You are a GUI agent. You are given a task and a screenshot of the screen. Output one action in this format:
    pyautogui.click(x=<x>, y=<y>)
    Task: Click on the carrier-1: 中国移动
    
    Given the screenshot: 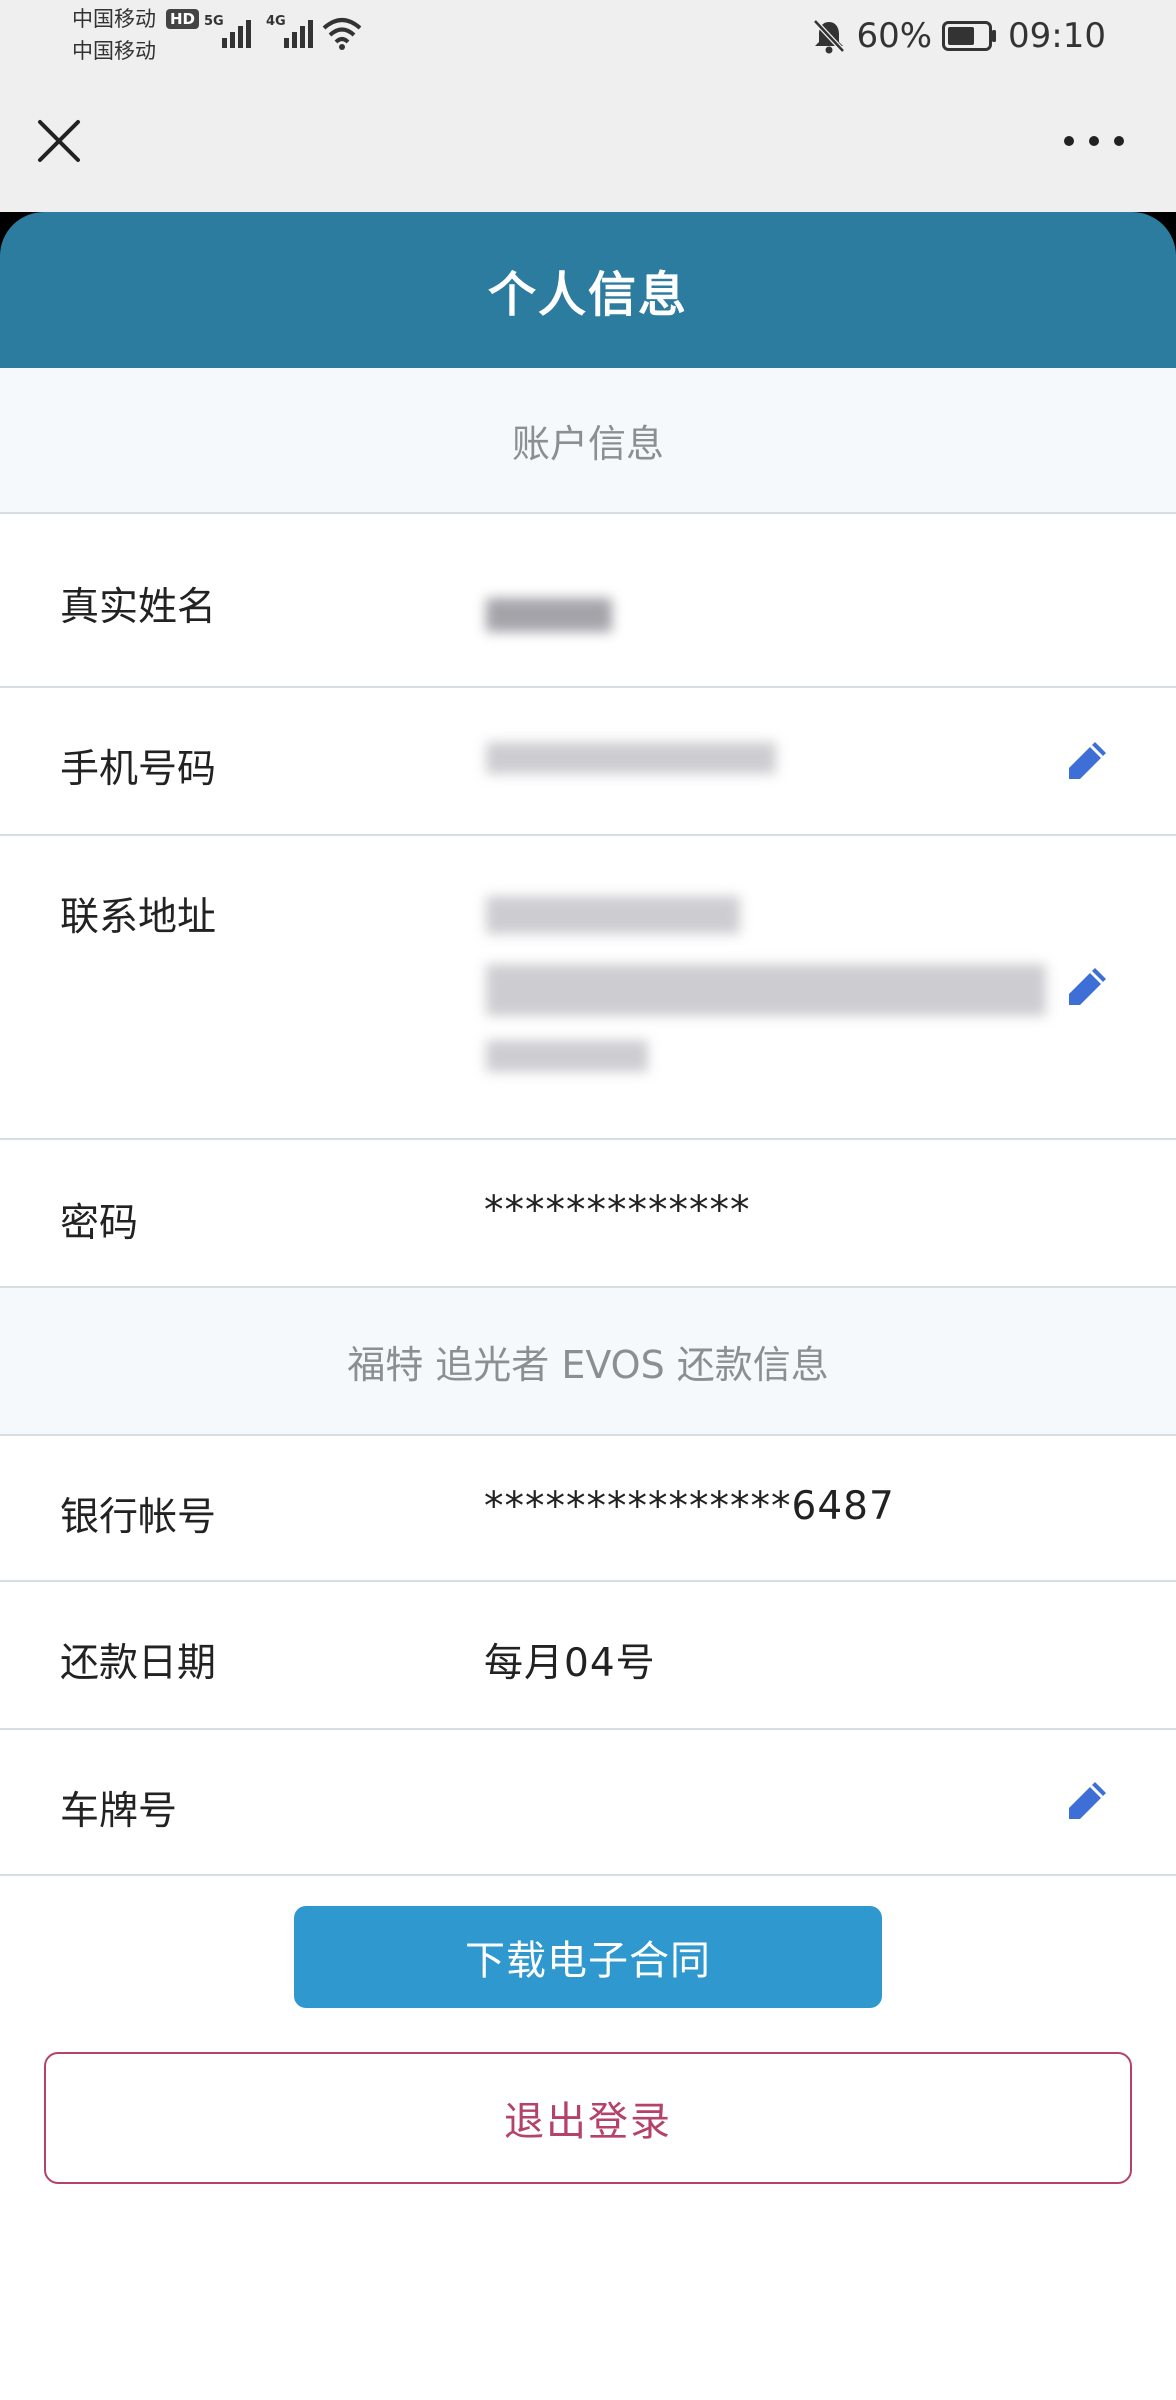 What is the action you would take?
    pyautogui.click(x=114, y=19)
    